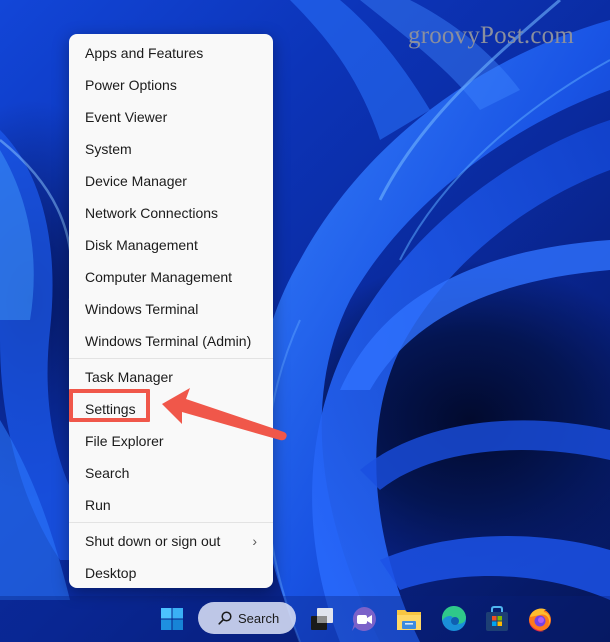 This screenshot has width=610, height=642. What do you see at coordinates (491, 35) in the screenshot?
I see `watermark-text: groovyPost.com` at bounding box center [491, 35].